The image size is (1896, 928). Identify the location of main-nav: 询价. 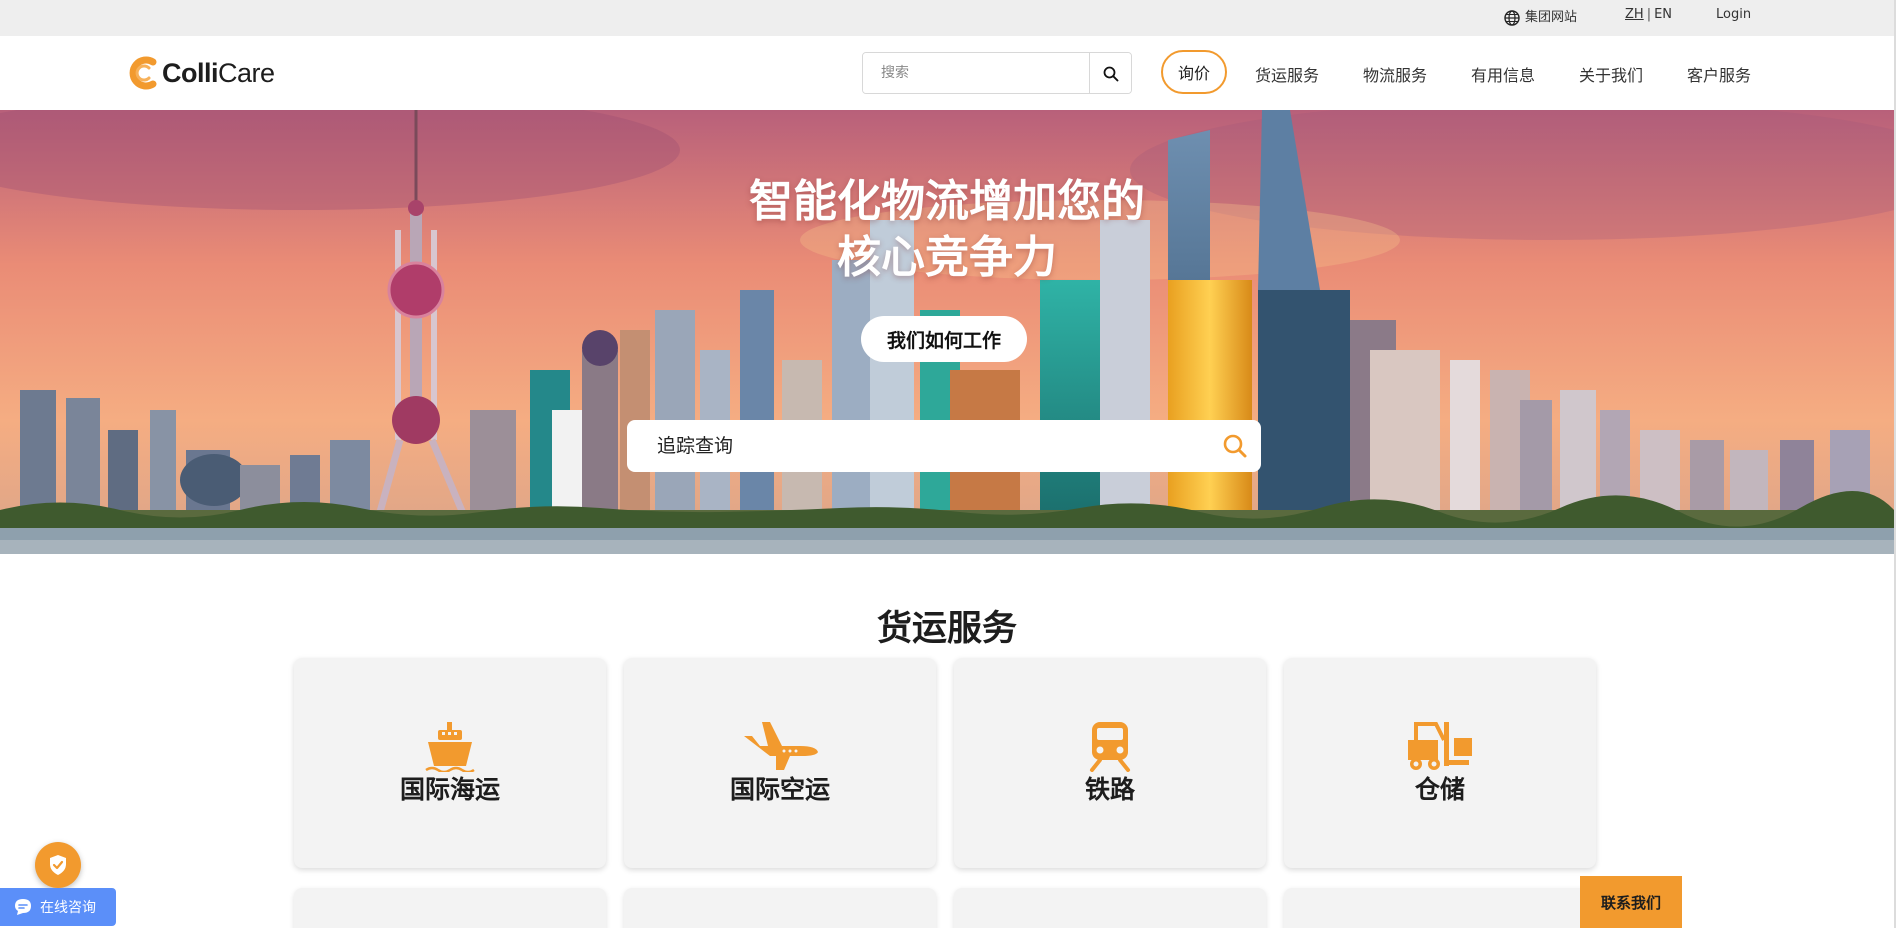
(1194, 72).